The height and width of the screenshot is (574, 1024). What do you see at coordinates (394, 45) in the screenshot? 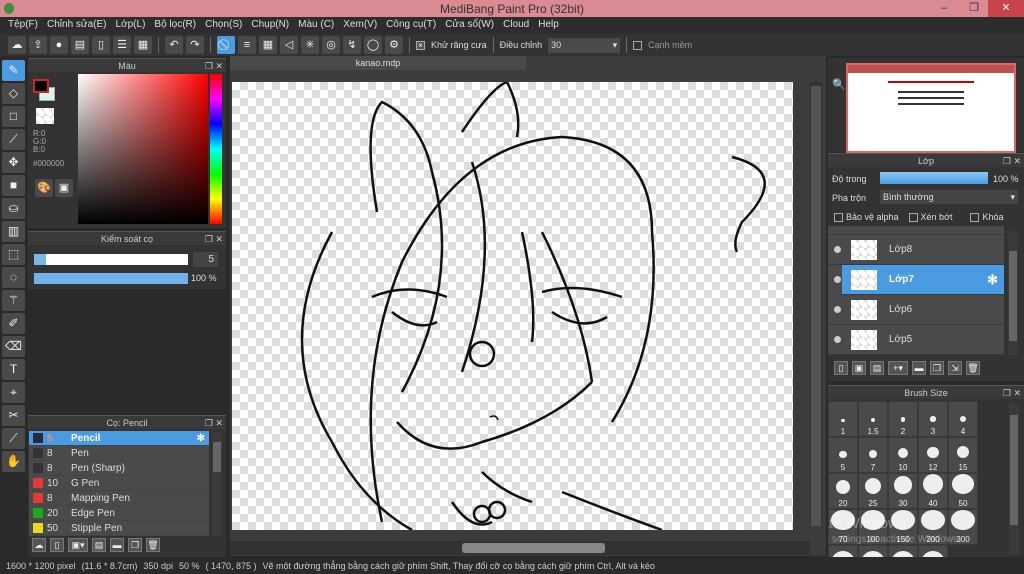
I see `snap-settings-icon: ⚙` at bounding box center [394, 45].